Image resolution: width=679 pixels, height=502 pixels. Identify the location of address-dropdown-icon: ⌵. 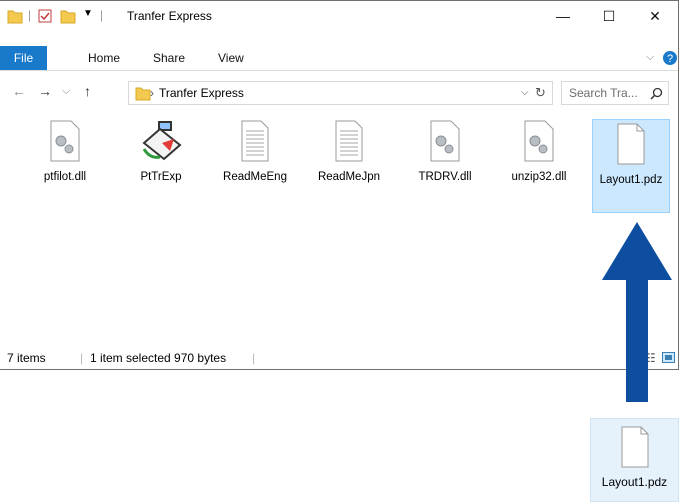
(525, 92).